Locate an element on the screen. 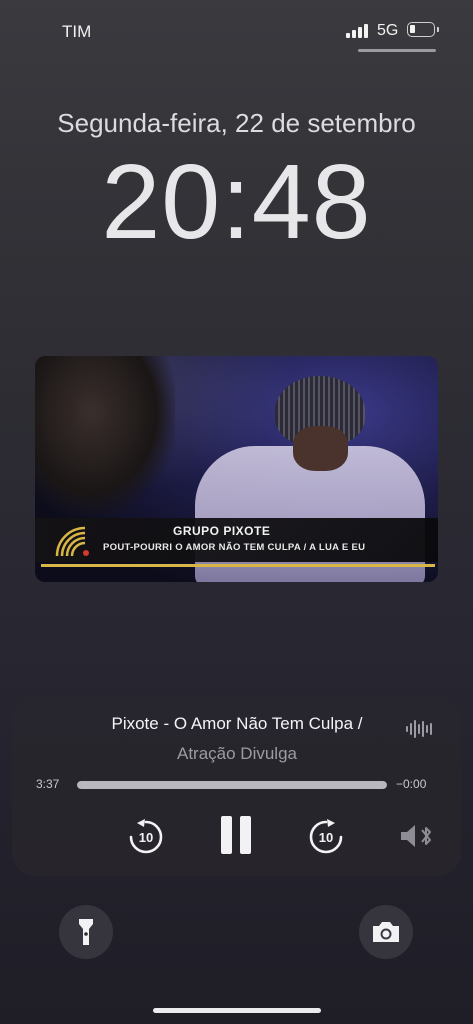 The image size is (473, 1024). skip-back-10-icon: 10 is located at coordinates (146, 836).